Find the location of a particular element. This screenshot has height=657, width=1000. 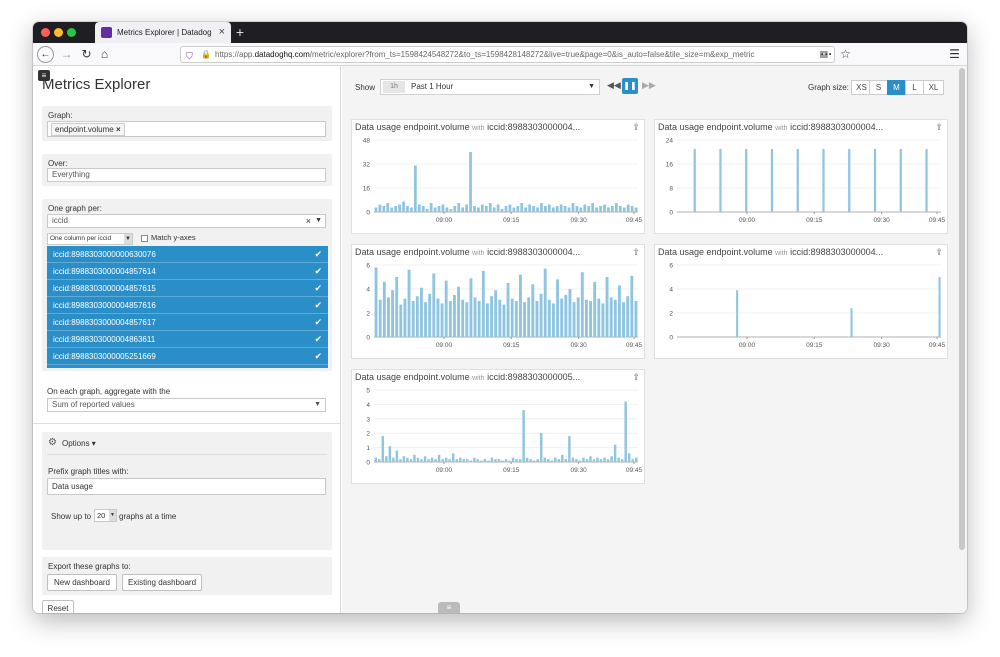

new-tab-button: + is located at coordinates (240, 32).